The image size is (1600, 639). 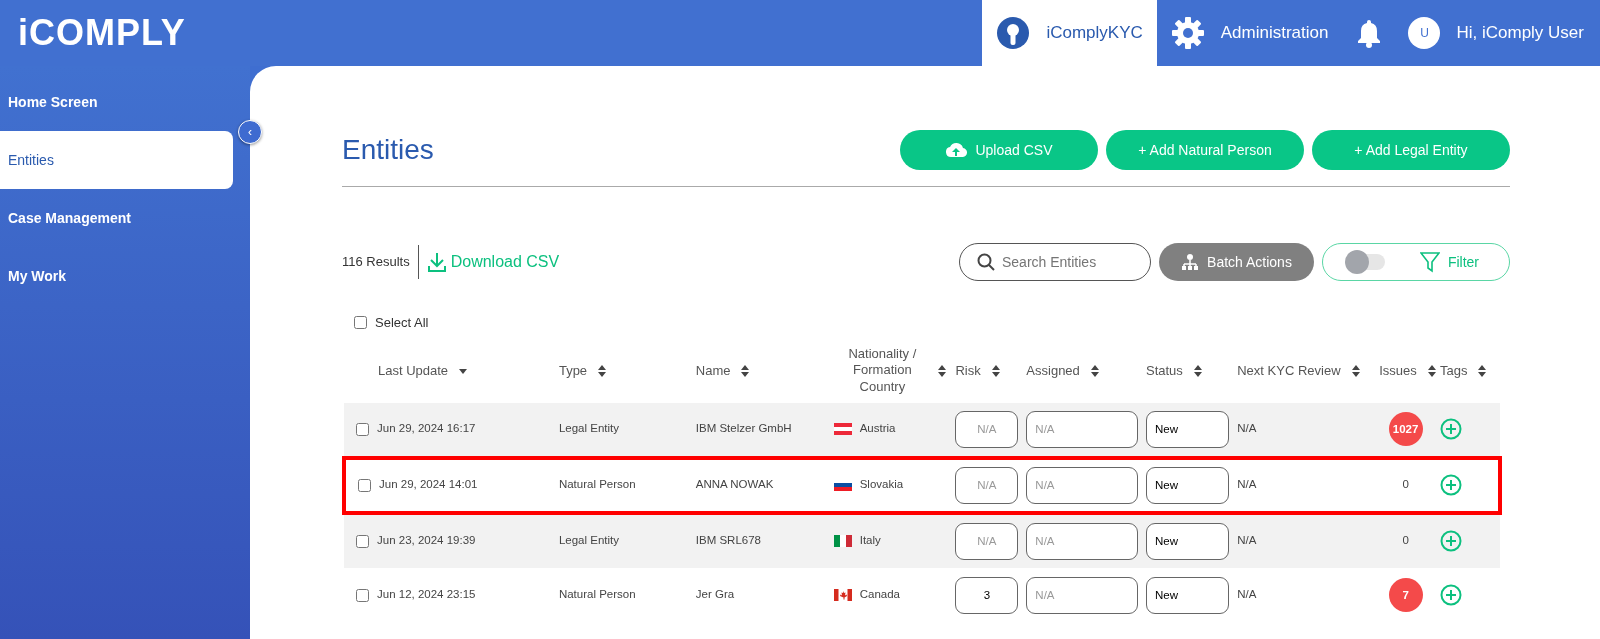 What do you see at coordinates (713, 370) in the screenshot?
I see `column-header: Name` at bounding box center [713, 370].